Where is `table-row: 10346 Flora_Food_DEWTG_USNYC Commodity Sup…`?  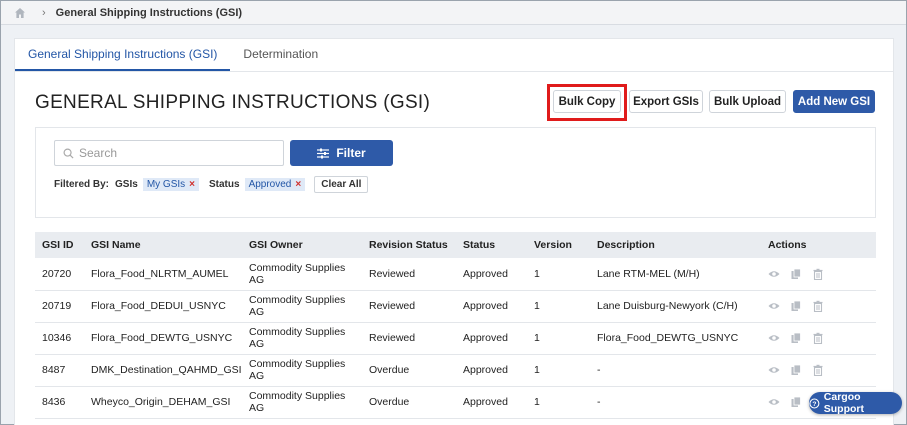 table-row: 10346 Flora_Food_DEWTG_USNYC Commodity Sup… is located at coordinates (455, 338).